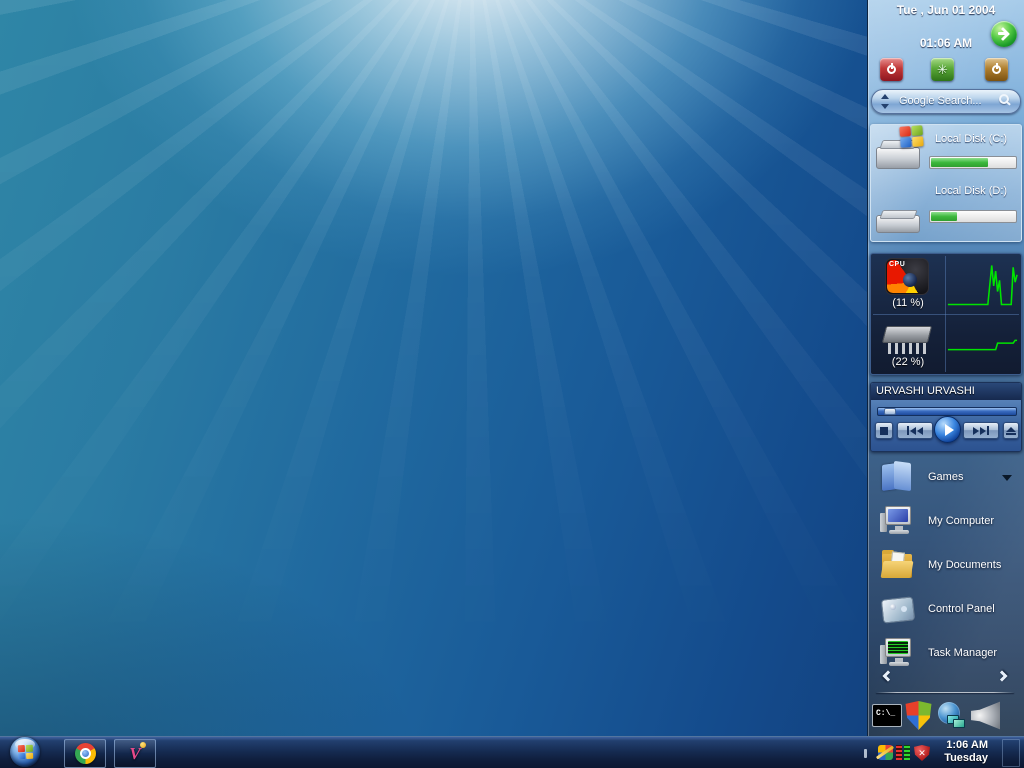  Describe the element at coordinates (965, 565) in the screenshot. I see `shortcut-label: My Documents` at that location.